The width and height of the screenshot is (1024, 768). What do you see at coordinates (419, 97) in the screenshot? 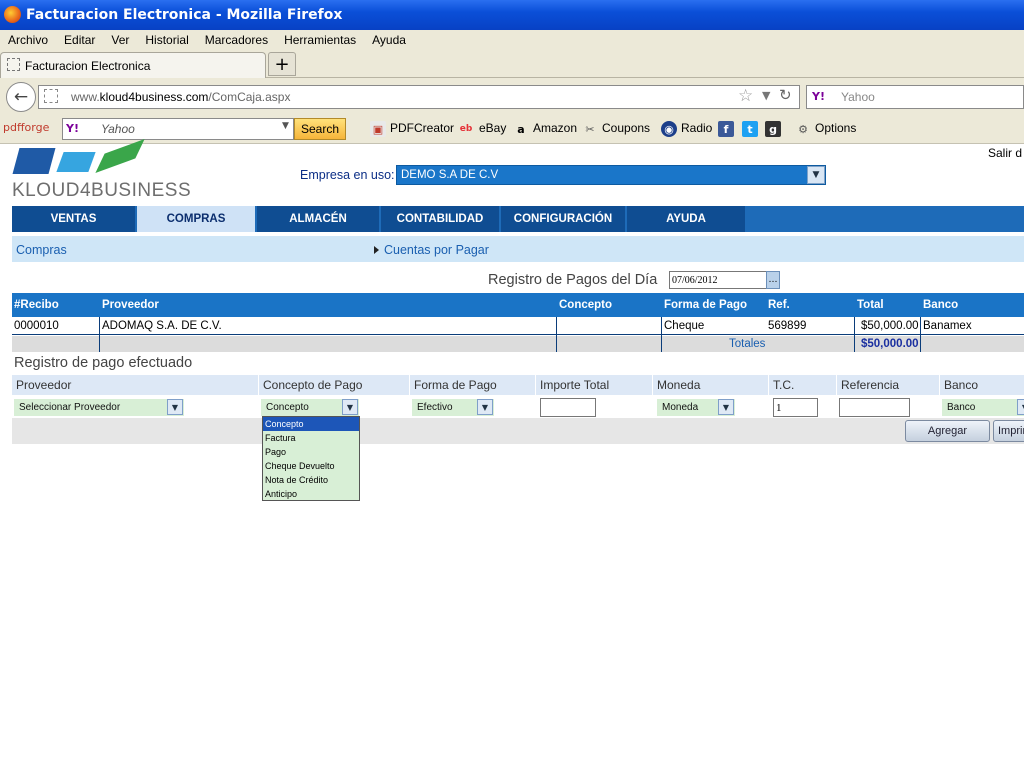
I see `url-bar: www. kloud4business.com/ComCaja.aspx` at bounding box center [419, 97].